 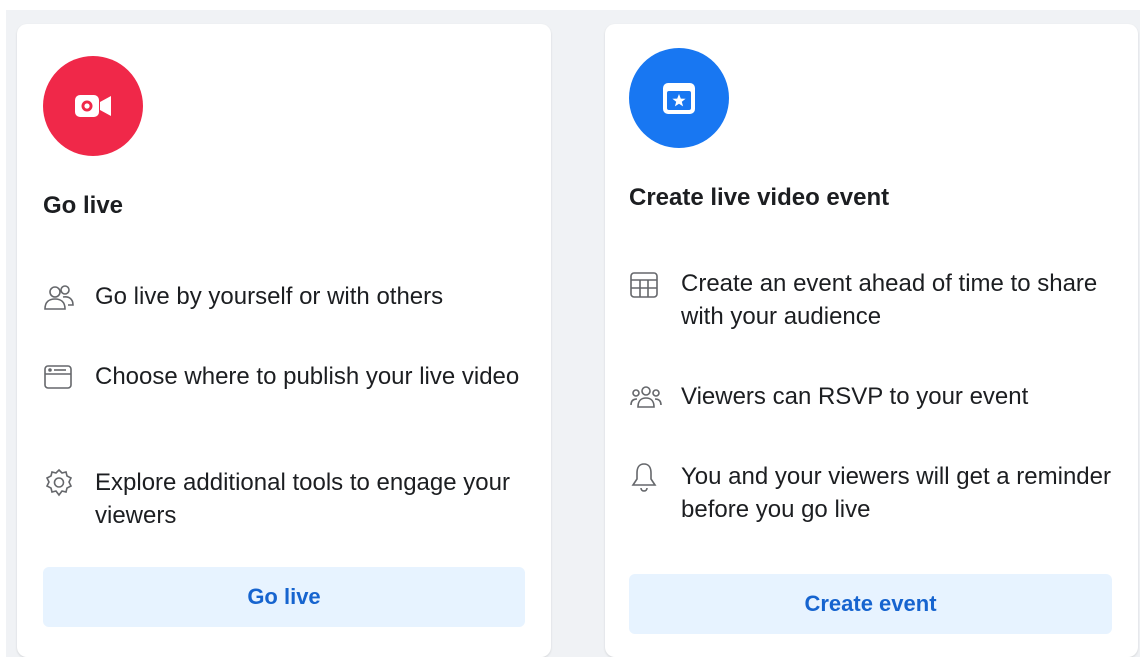 What do you see at coordinates (60, 376) in the screenshot?
I see `browser-window-icon` at bounding box center [60, 376].